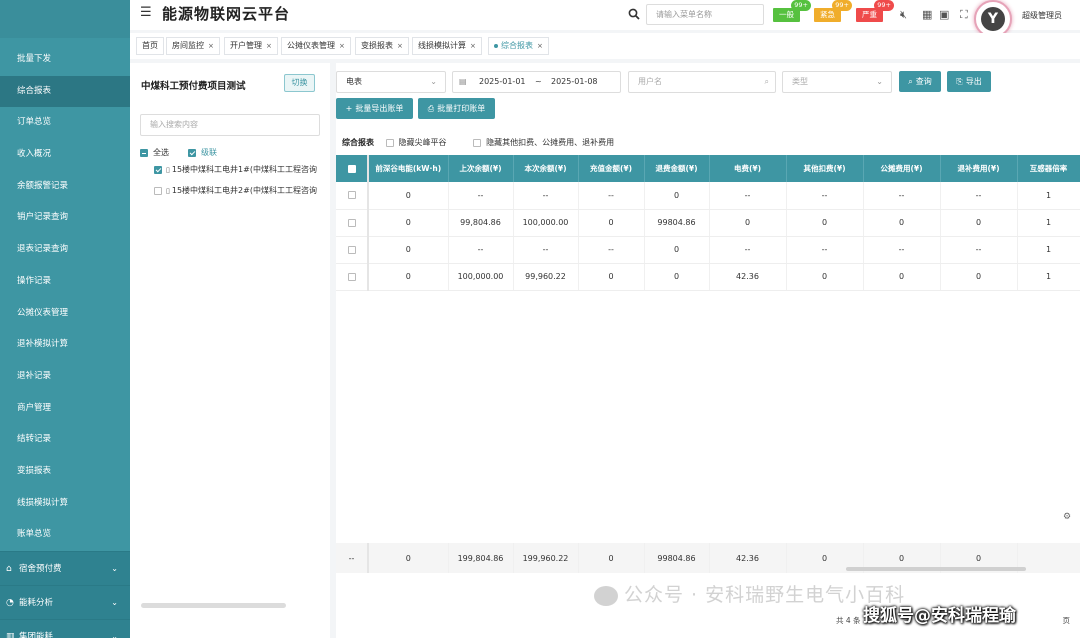 This screenshot has width=1080, height=638. Describe the element at coordinates (349, 108) in the screenshot. I see `plus-icon: +` at that location.